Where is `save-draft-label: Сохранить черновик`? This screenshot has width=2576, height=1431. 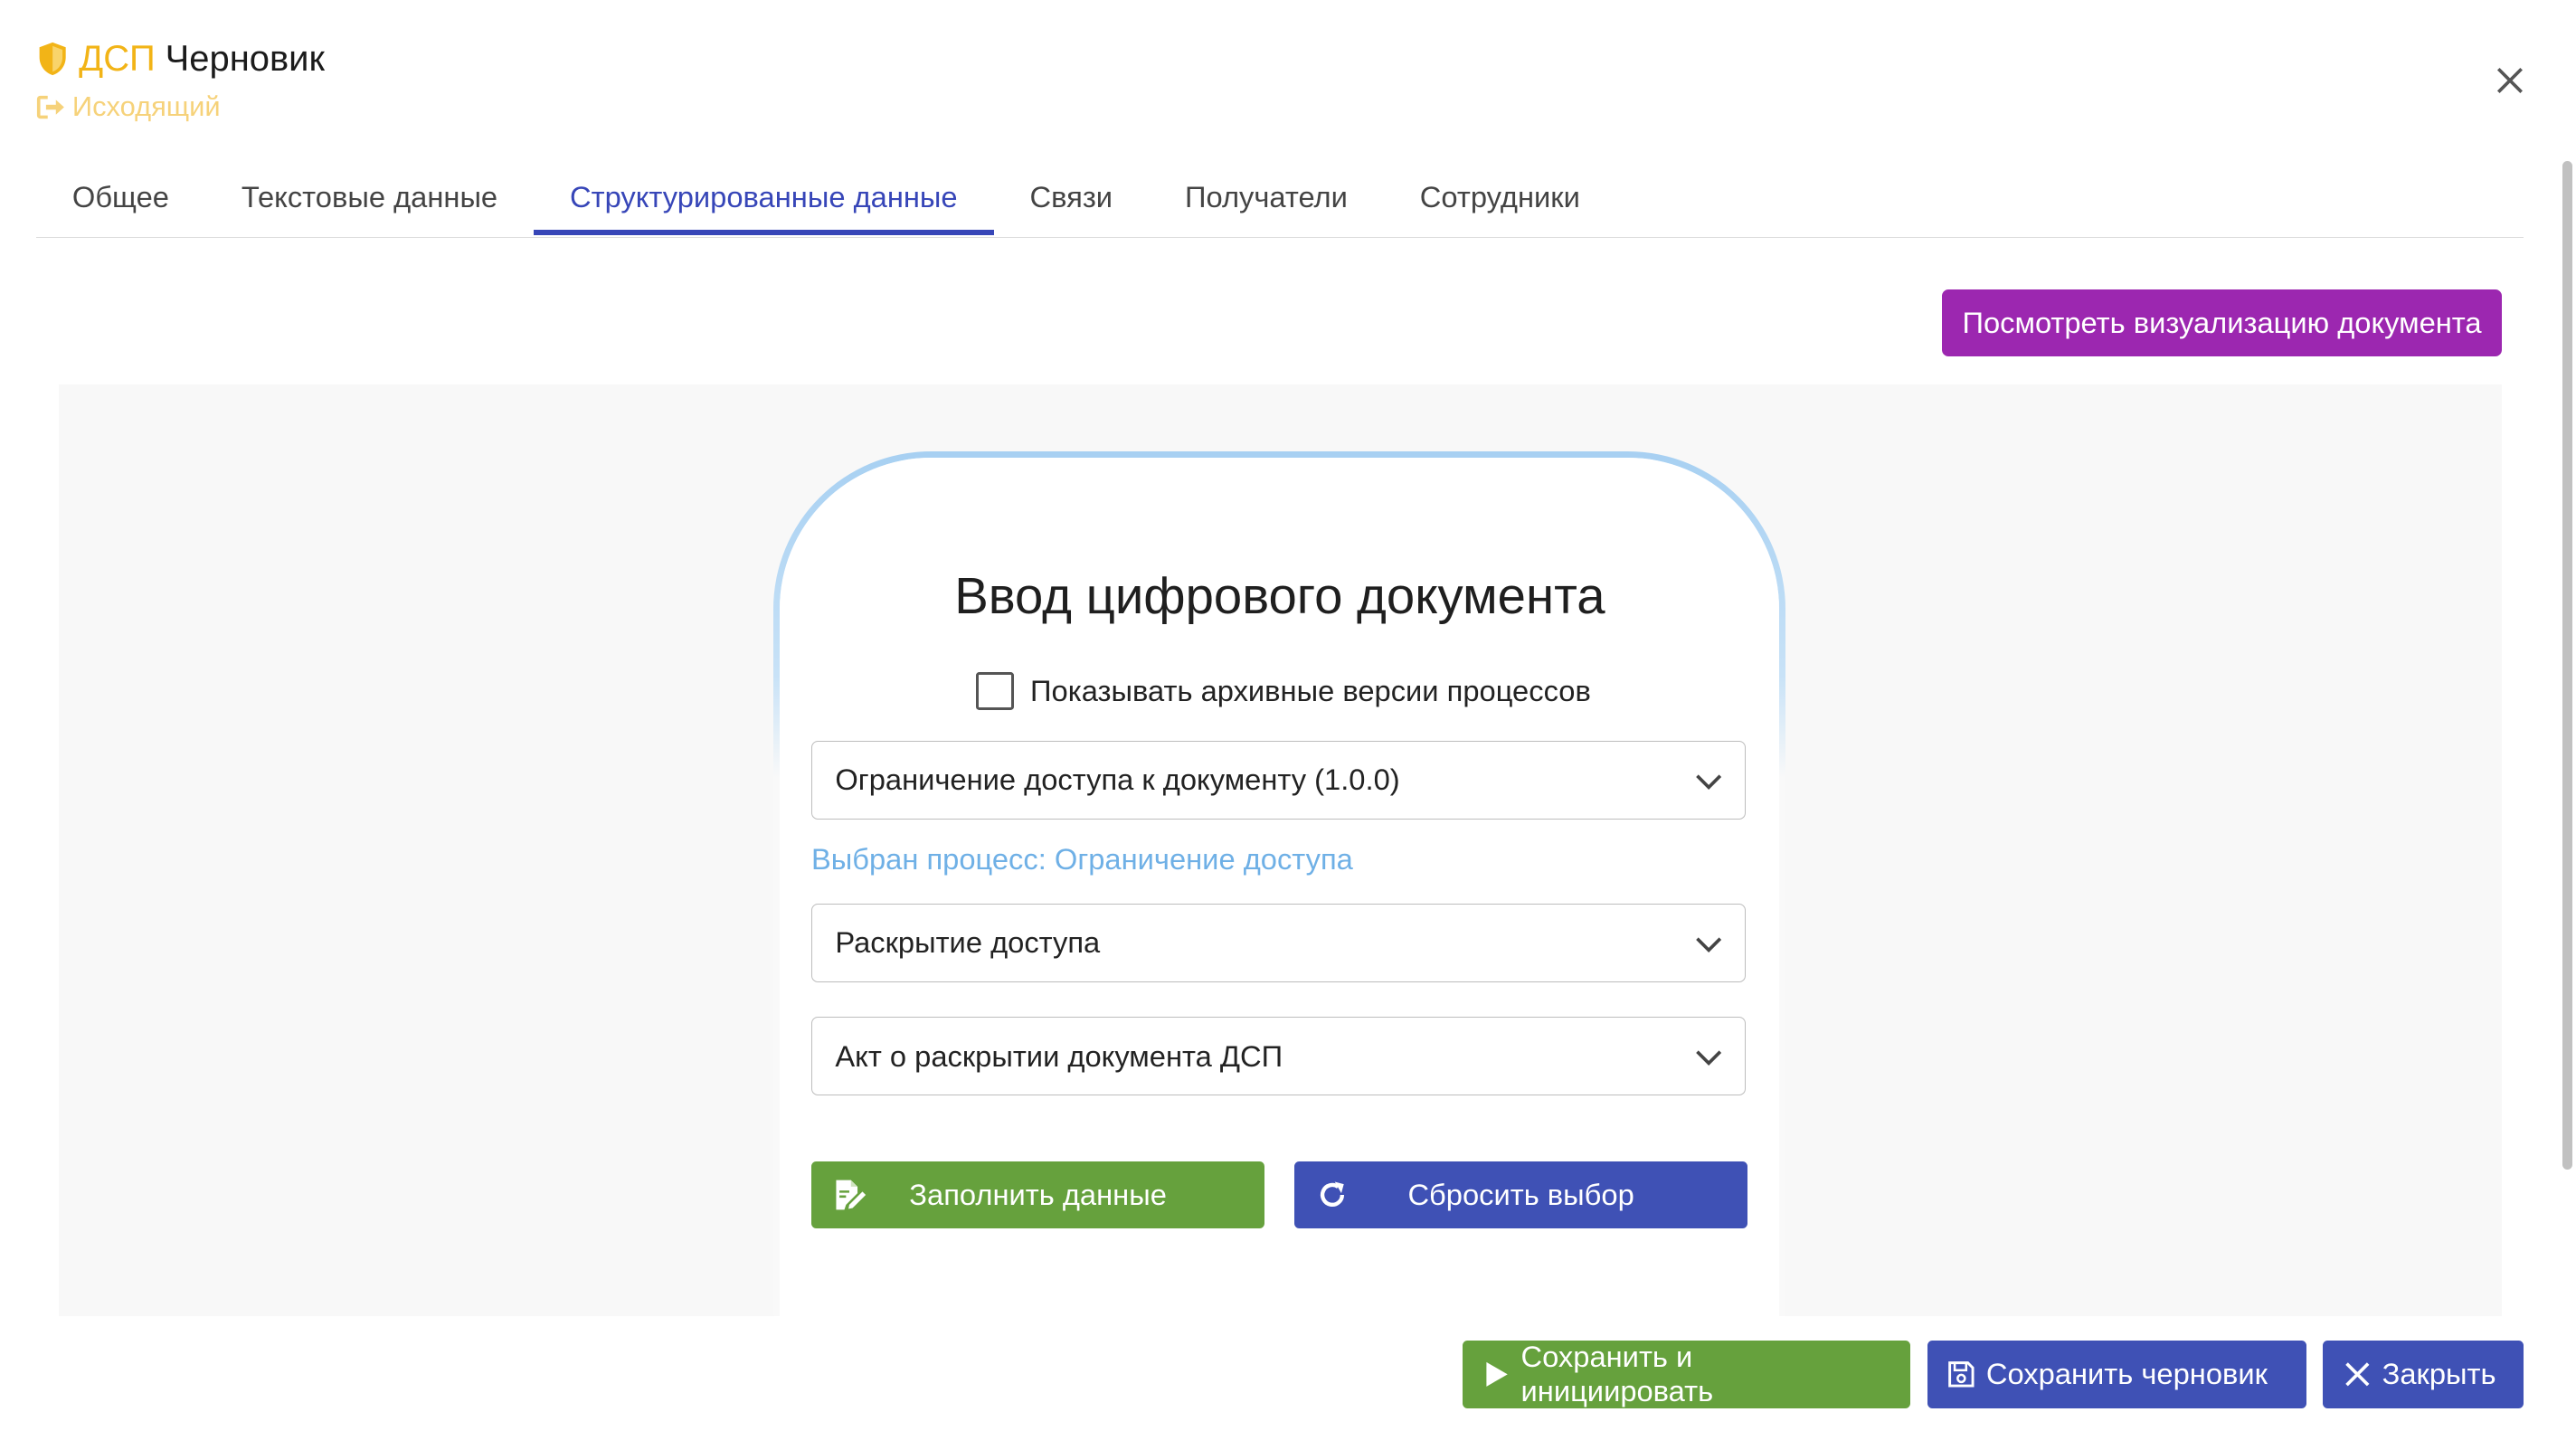
save-draft-label: Сохранить черновик is located at coordinates (2126, 1374).